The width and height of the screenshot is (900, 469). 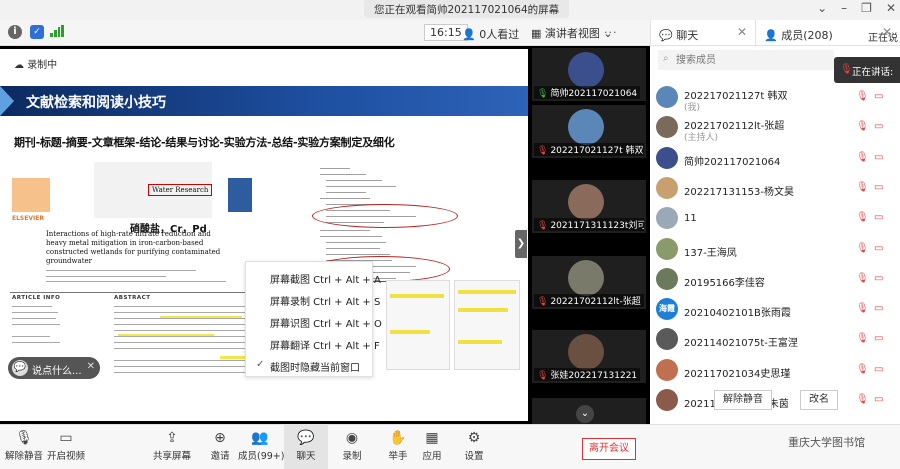 I want to click on member-row: 20195166李佳容 🎙 ▭, so click(x=775, y=279).